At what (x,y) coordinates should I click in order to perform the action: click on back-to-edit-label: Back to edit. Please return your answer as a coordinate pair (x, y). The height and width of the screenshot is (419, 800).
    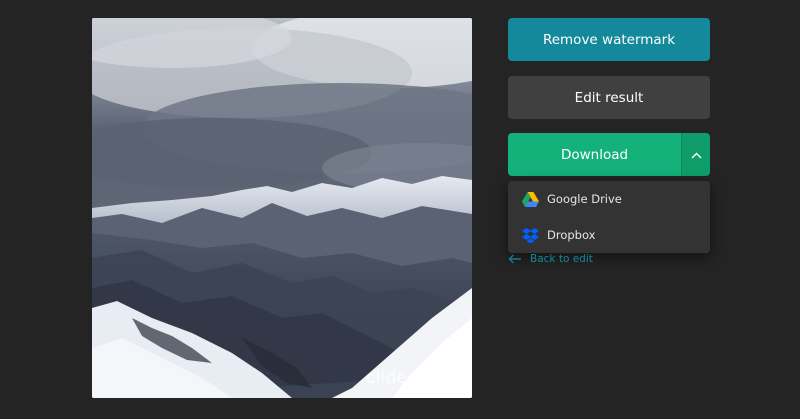
    Looking at the image, I should click on (561, 259).